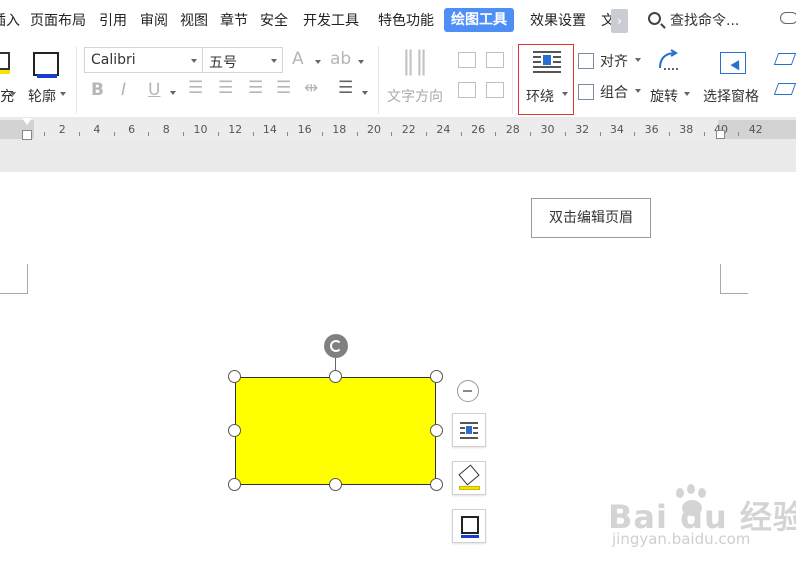 This screenshot has height=568, width=796. I want to click on menu-security: 安全, so click(274, 20).